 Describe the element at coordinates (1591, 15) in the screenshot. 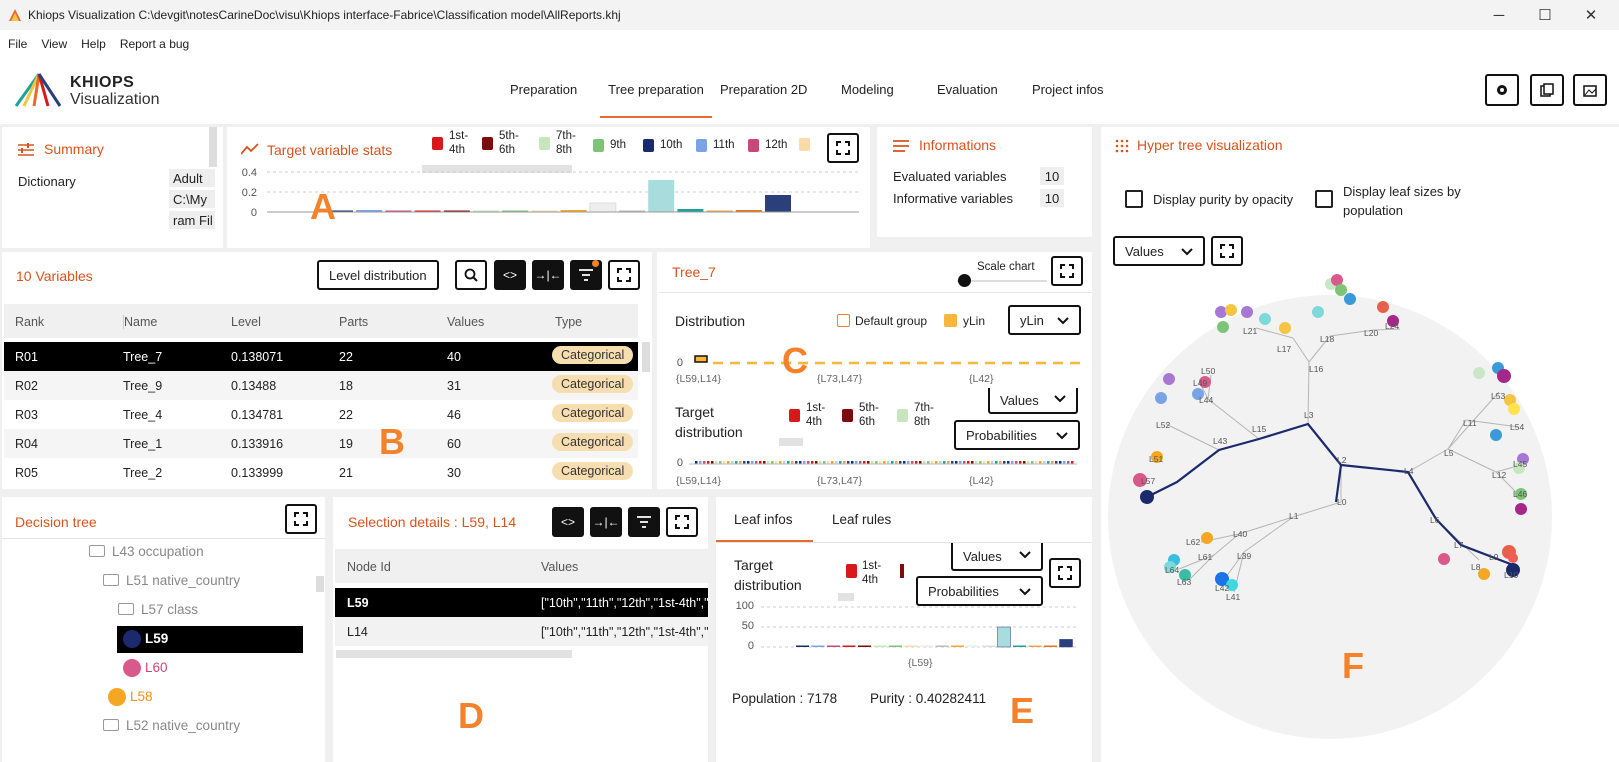

I see `close-button: ✕` at that location.